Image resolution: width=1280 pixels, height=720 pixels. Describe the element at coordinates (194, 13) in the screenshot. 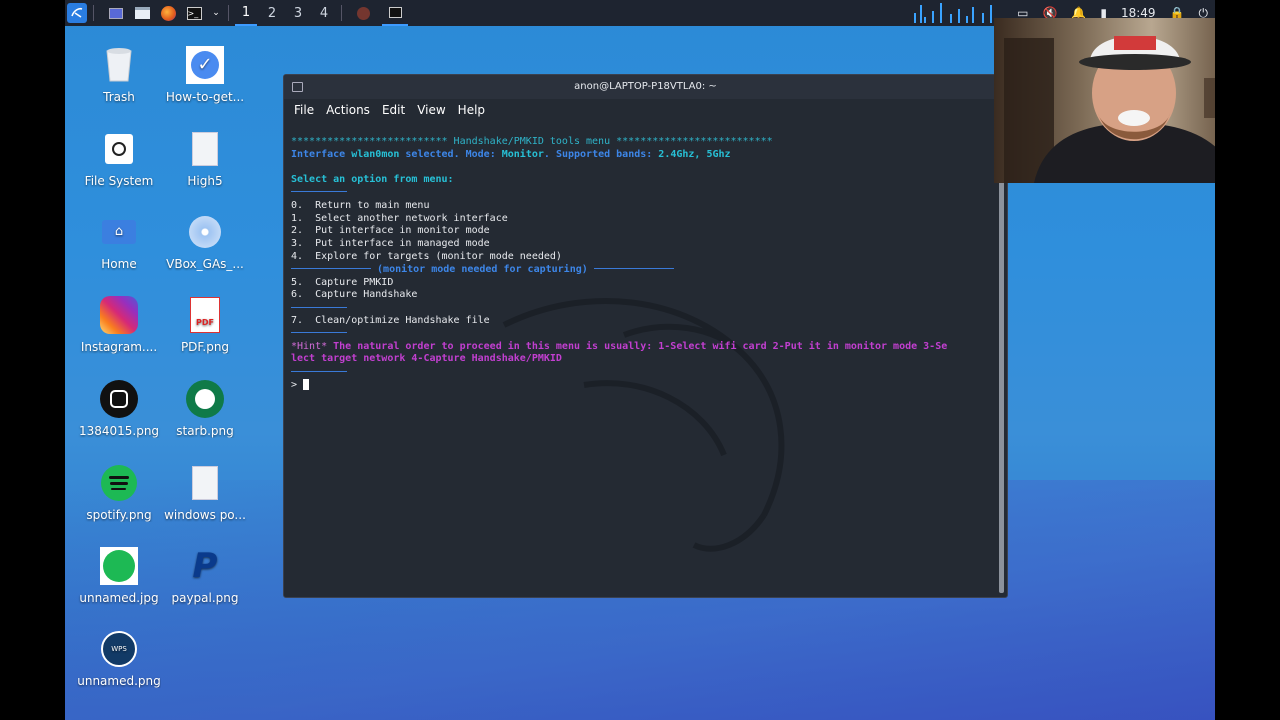

I see `terminal-launcher-icon: >_` at that location.